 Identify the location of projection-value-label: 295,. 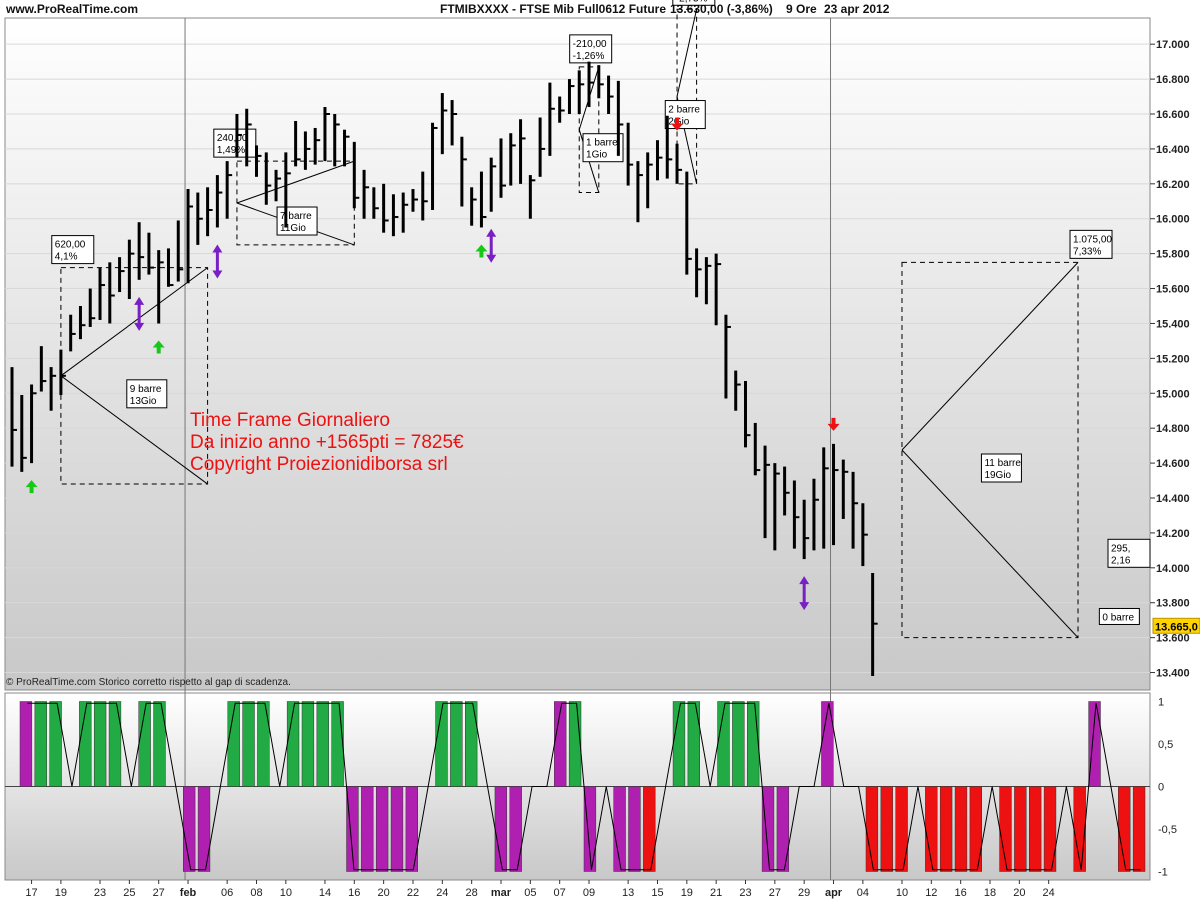
(1120, 548).